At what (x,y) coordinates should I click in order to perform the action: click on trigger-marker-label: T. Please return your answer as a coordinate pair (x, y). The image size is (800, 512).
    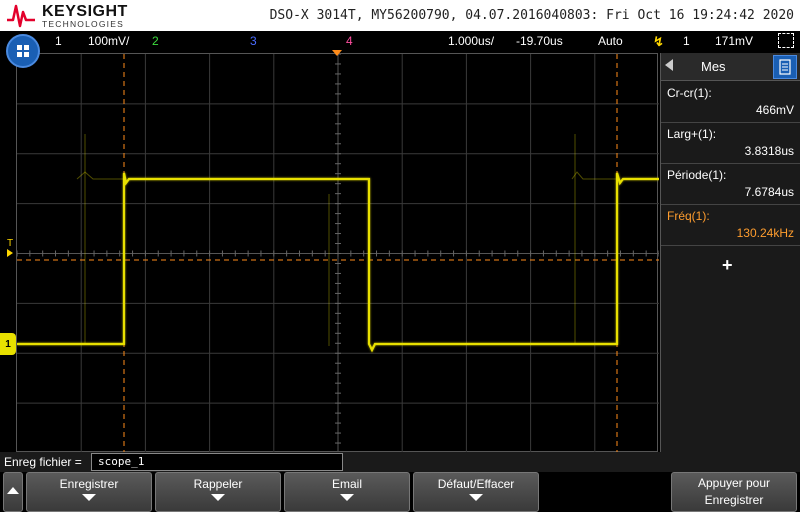
    Looking at the image, I should click on (10, 243).